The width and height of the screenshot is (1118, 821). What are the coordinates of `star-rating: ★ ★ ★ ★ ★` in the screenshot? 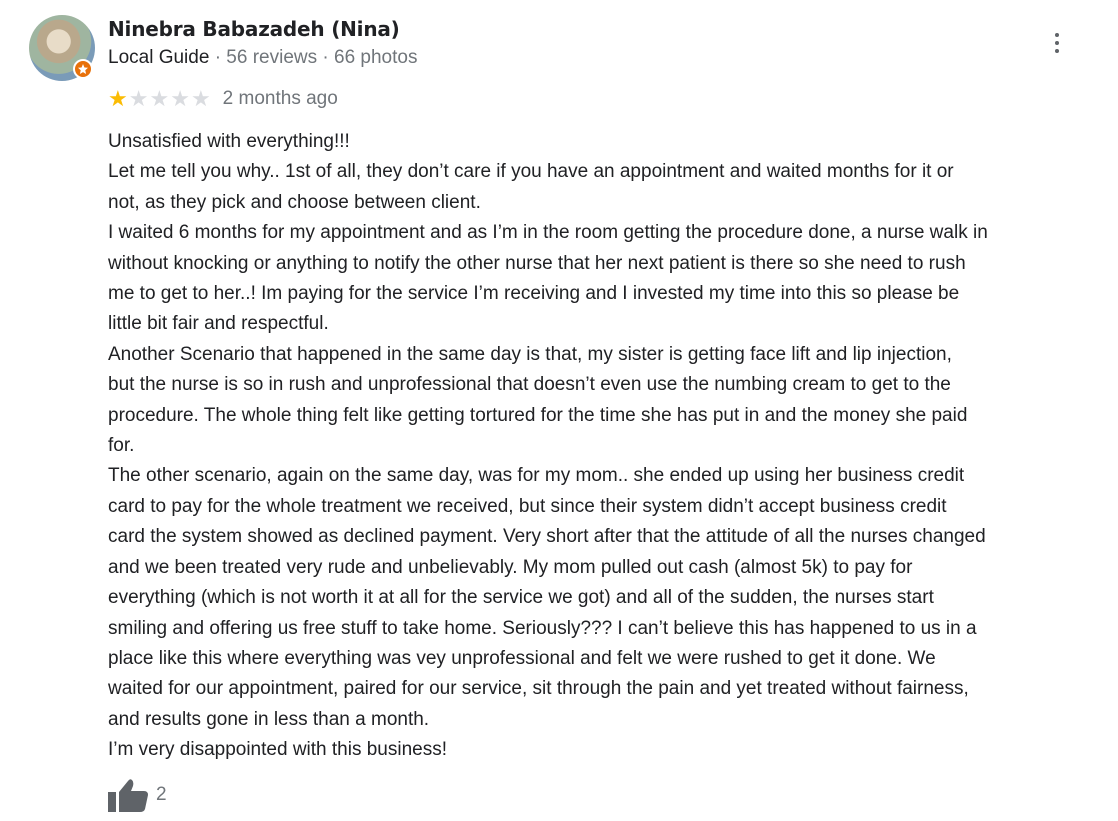 It's located at (159, 99).